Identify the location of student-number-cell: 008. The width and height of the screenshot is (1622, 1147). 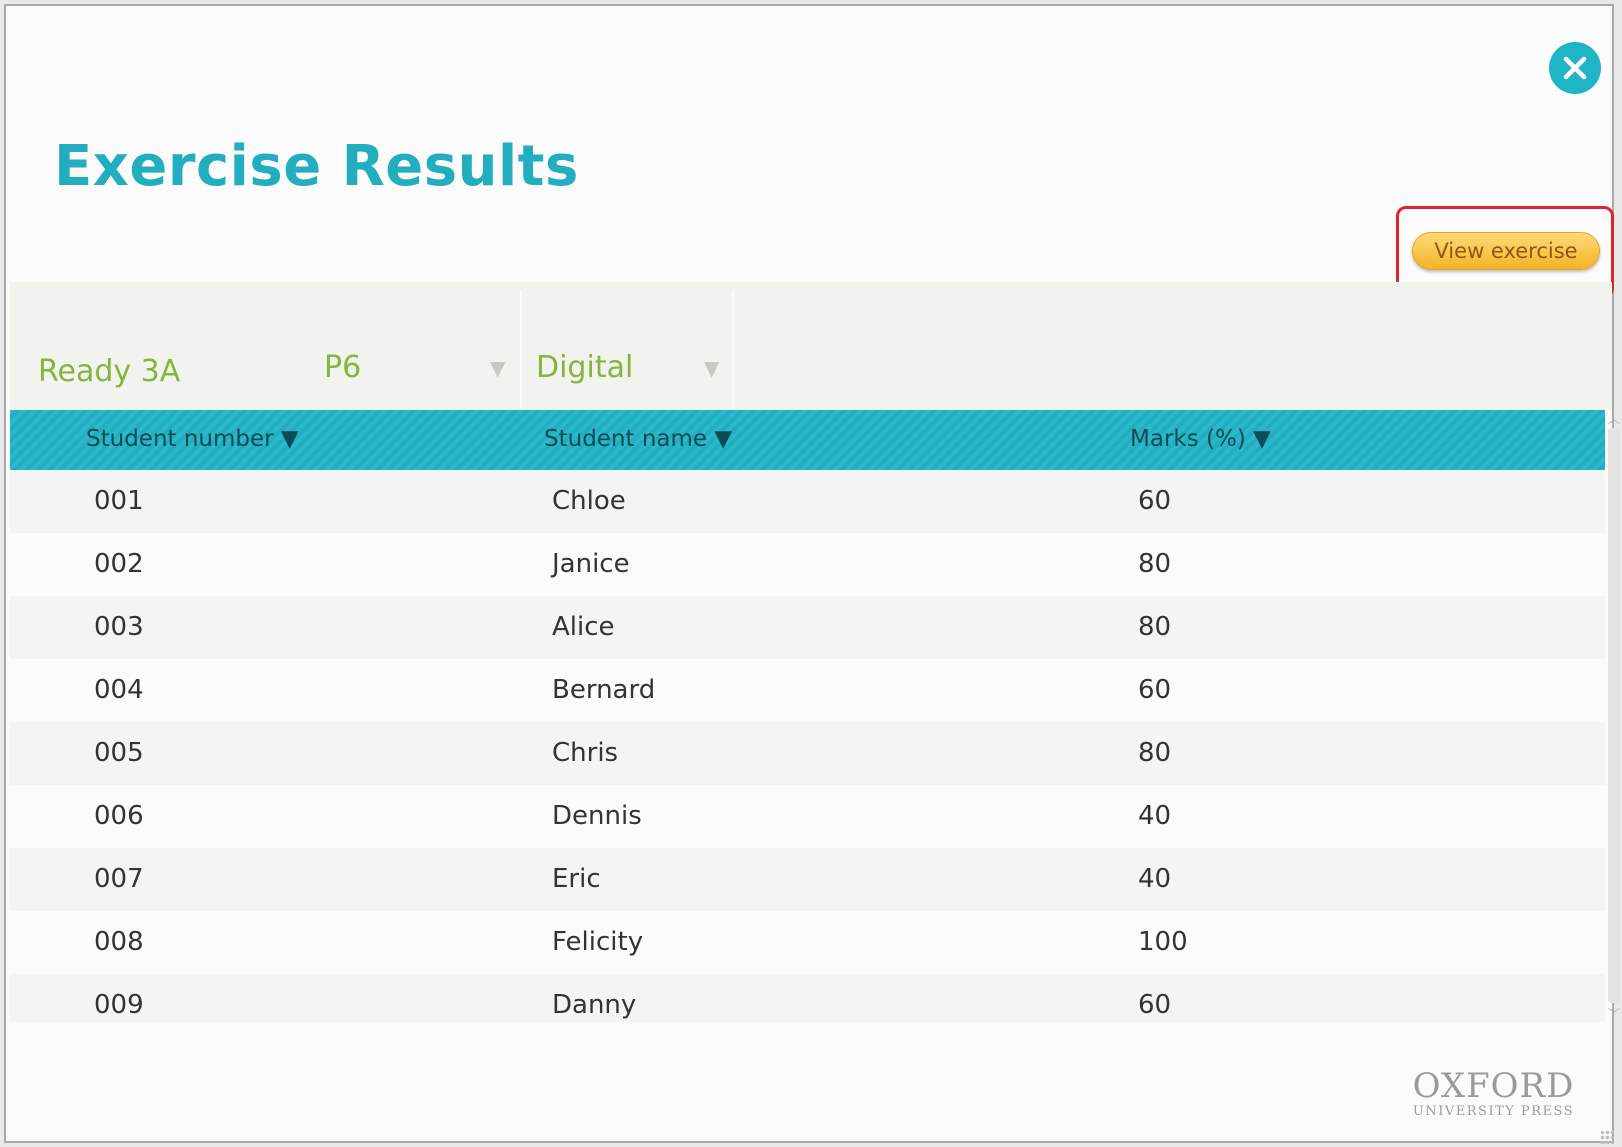
(119, 942).